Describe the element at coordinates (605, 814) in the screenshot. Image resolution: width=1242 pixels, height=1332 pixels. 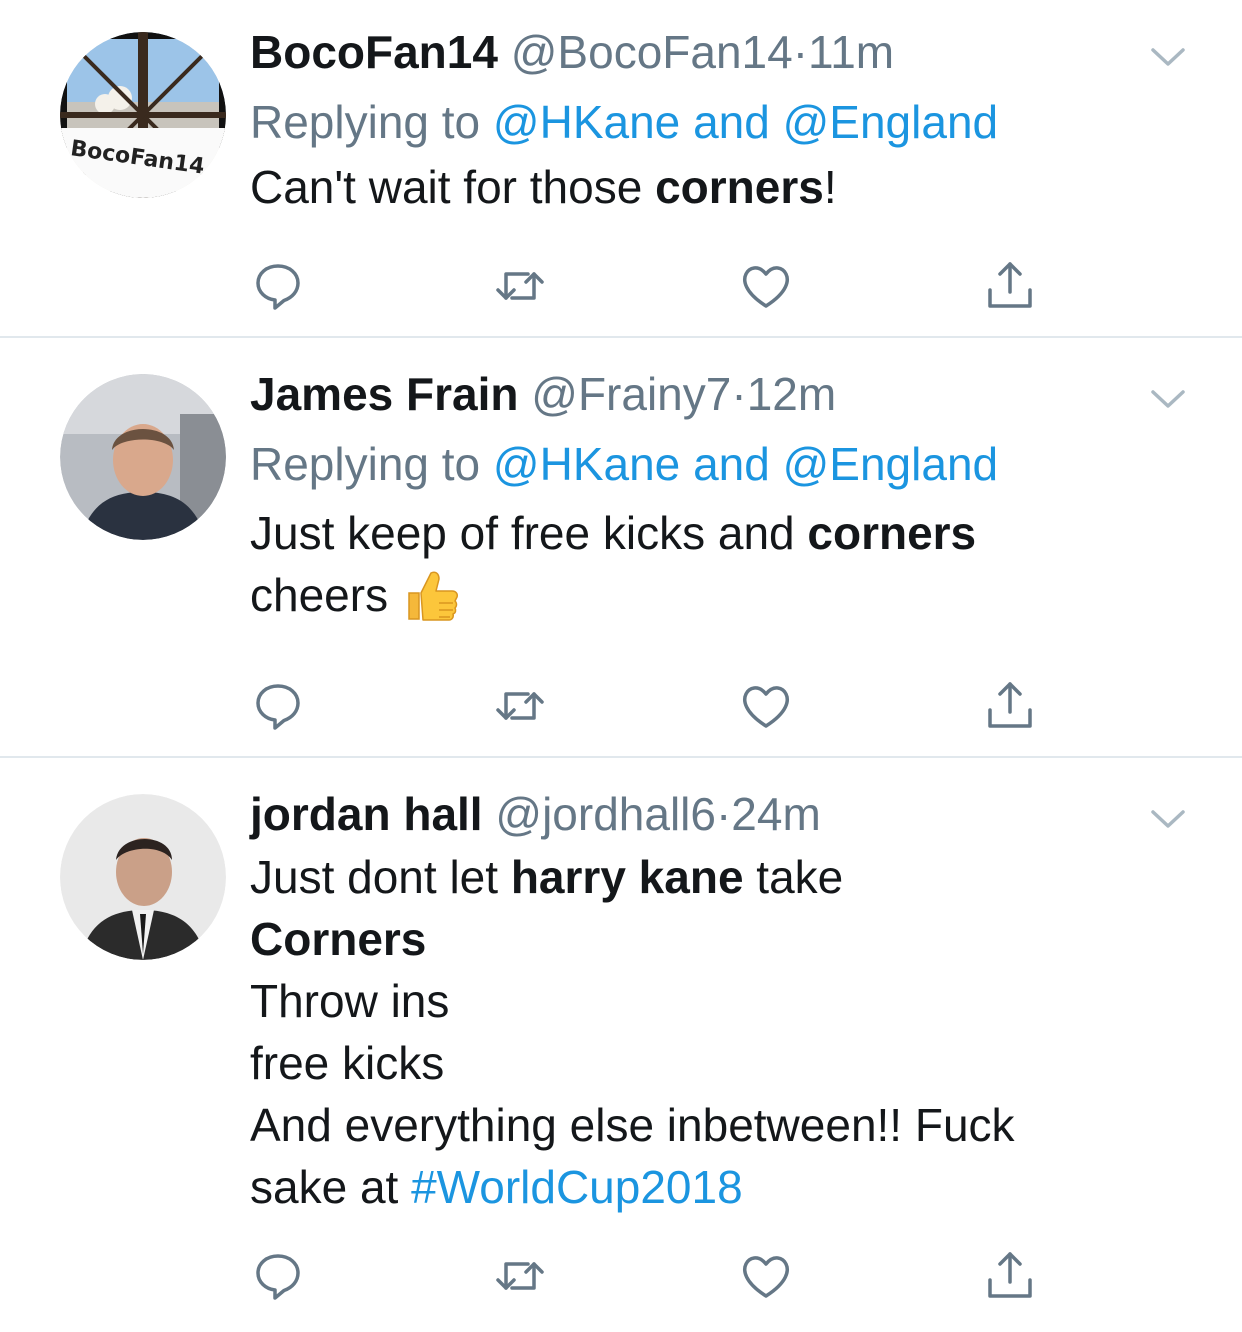
I see `user-handle: @jordhall6` at that location.